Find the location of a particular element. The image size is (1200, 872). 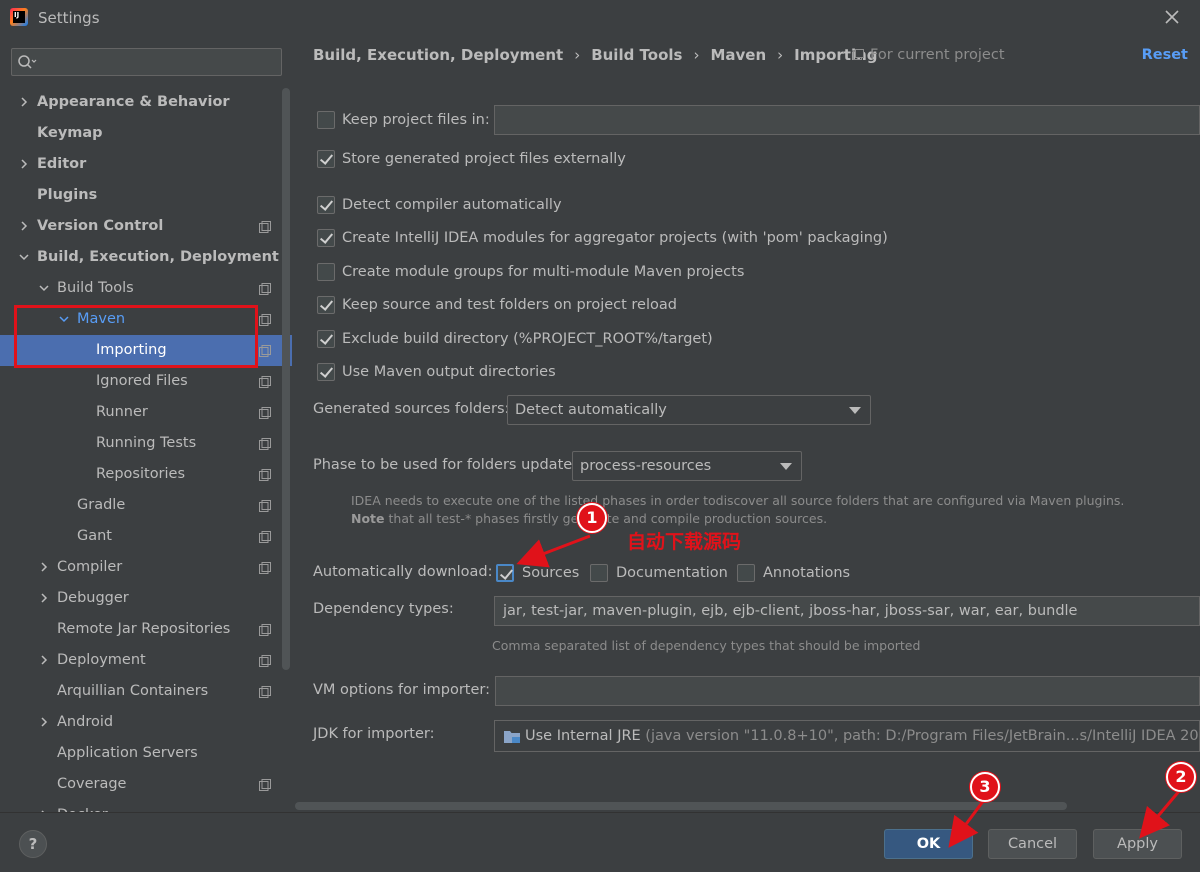

sidebar-scrollbar is located at coordinates (286, 379).